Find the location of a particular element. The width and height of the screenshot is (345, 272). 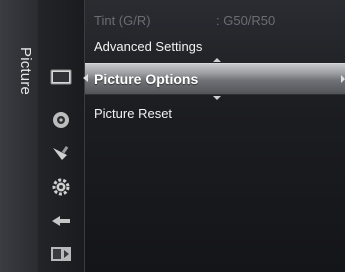

side-tab: Picture is located at coordinates (19, 136).